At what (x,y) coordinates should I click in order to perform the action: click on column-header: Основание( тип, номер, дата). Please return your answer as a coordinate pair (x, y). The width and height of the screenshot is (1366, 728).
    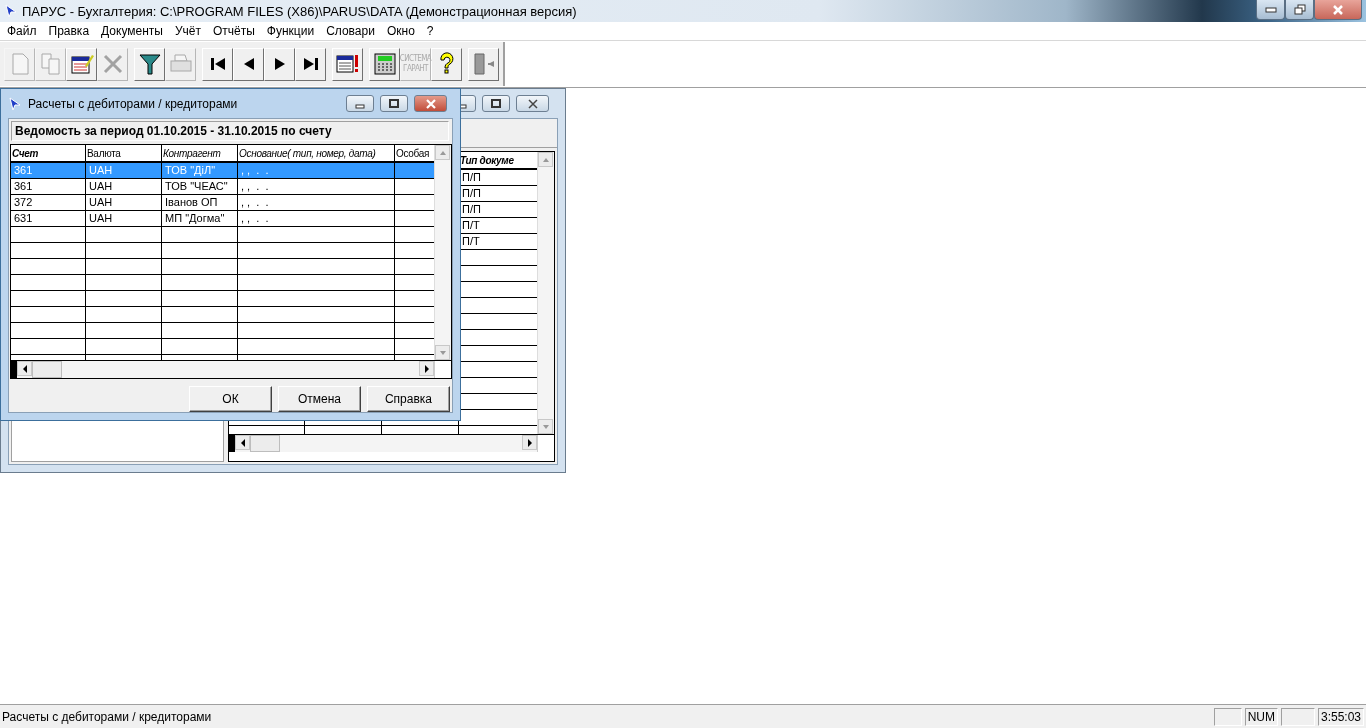
    Looking at the image, I should click on (316, 153).